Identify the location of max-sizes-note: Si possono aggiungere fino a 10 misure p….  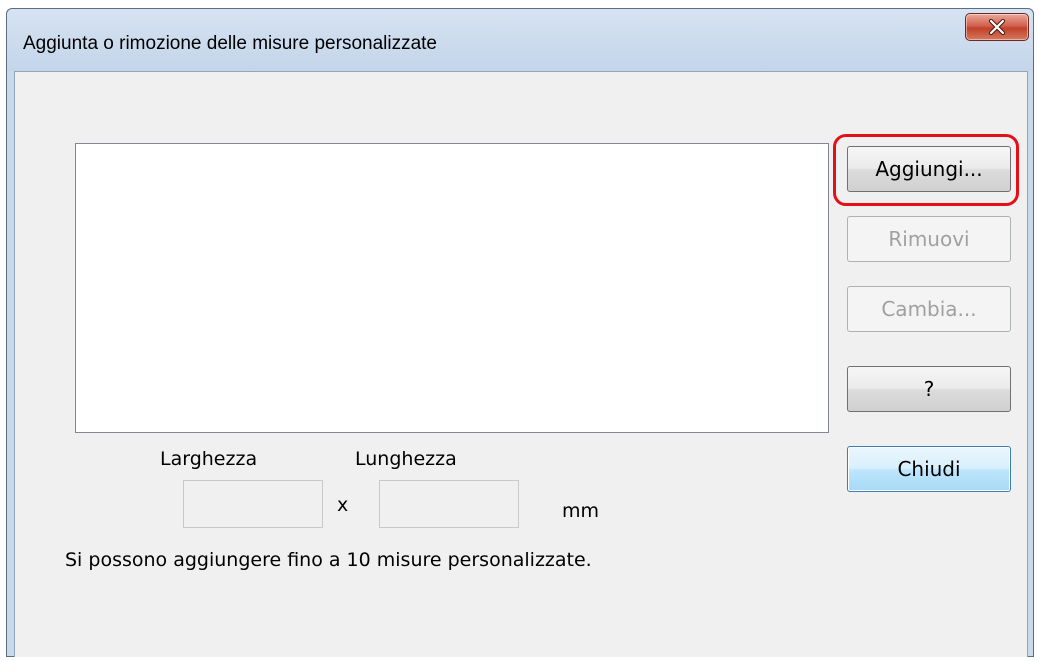
(328, 560).